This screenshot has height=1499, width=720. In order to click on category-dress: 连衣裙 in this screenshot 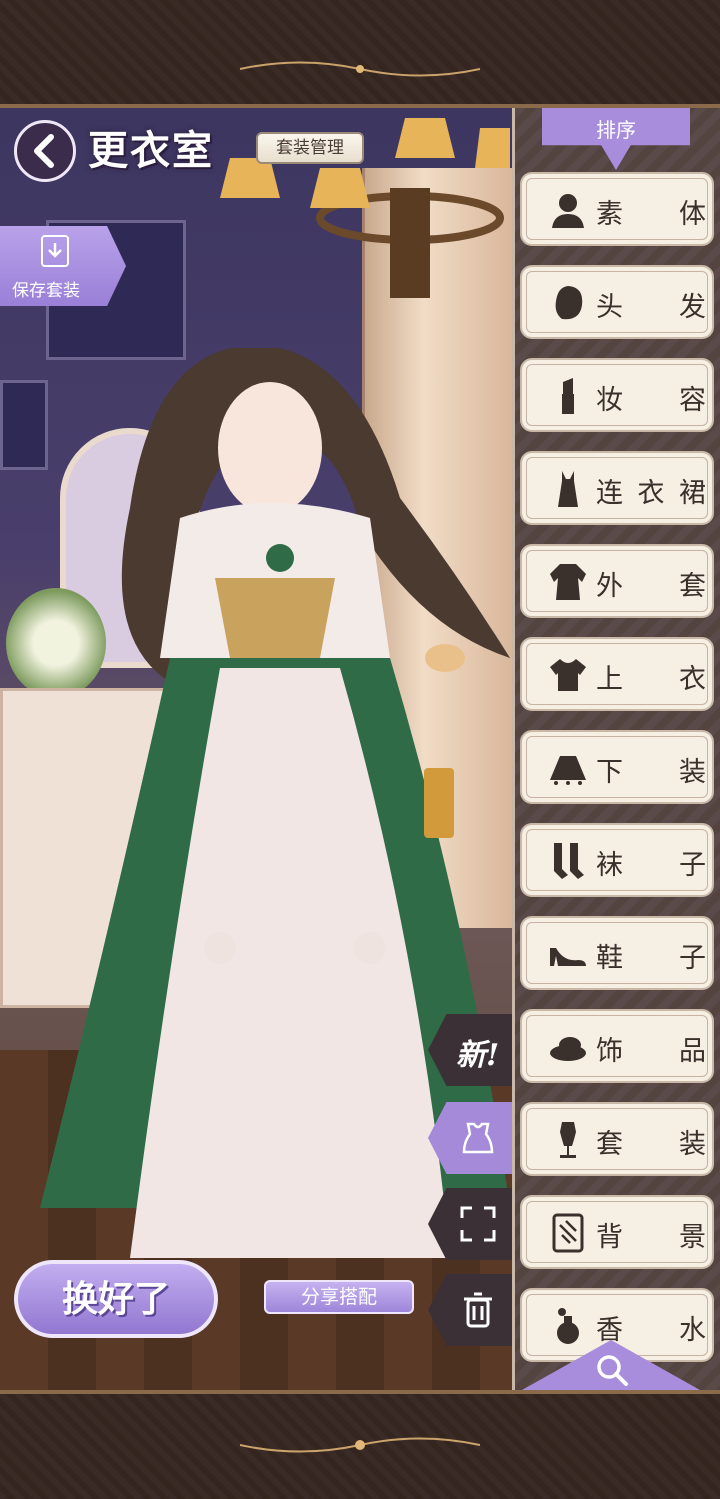, I will do `click(617, 488)`.